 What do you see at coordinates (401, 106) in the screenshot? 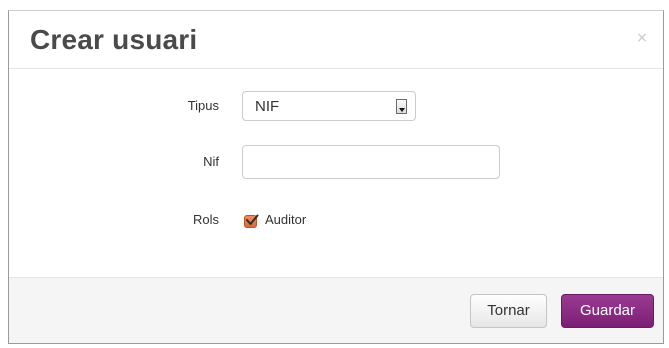
I see `chevron-down-icon` at bounding box center [401, 106].